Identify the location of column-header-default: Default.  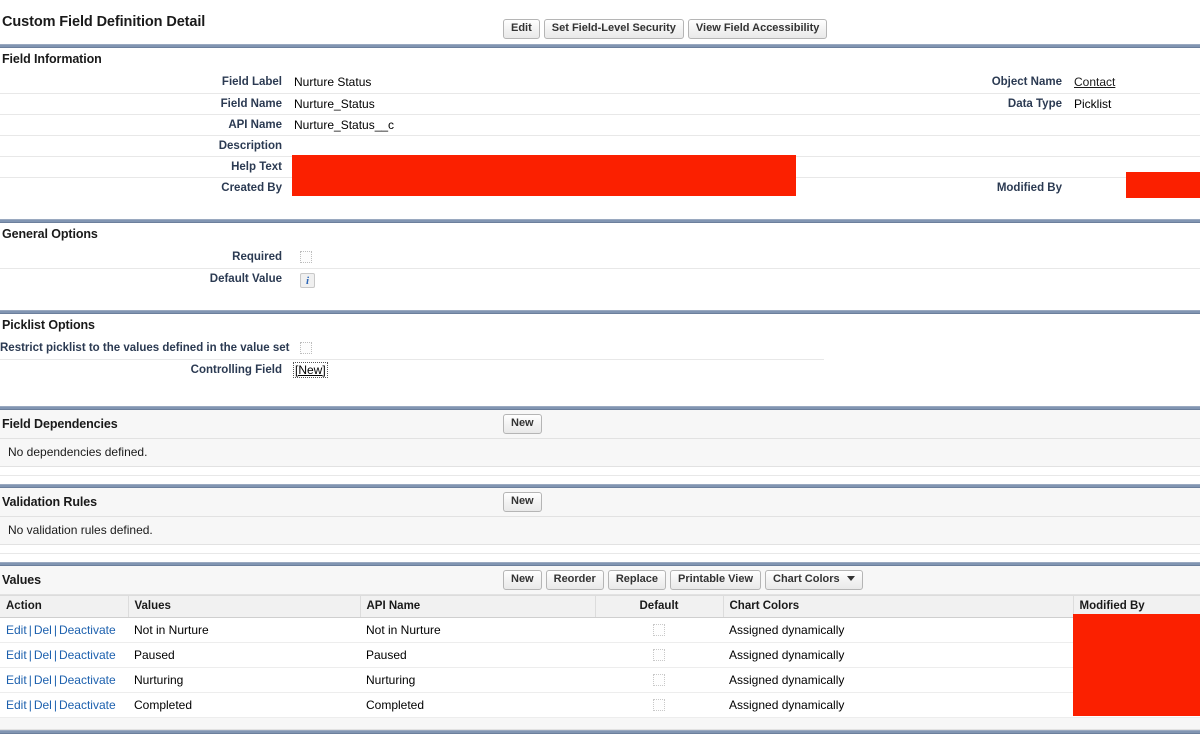
(659, 606).